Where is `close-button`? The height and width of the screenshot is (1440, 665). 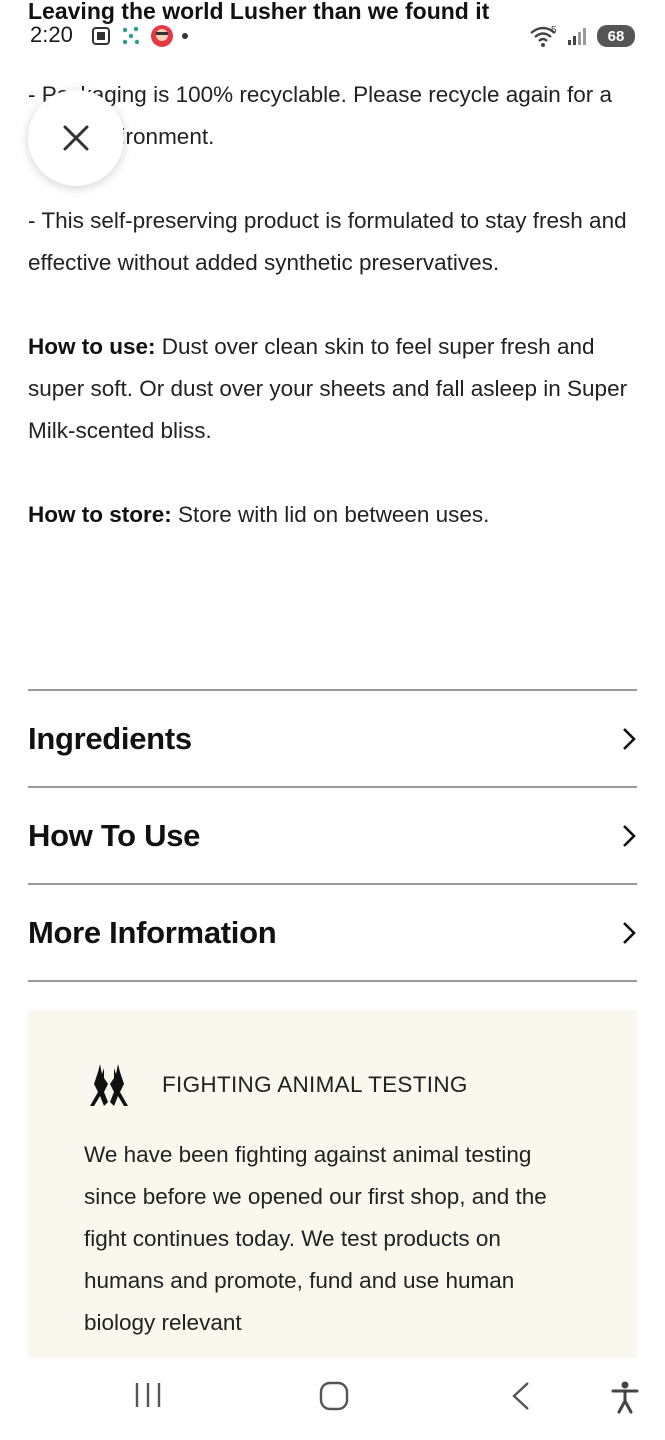
close-button is located at coordinates (76, 138).